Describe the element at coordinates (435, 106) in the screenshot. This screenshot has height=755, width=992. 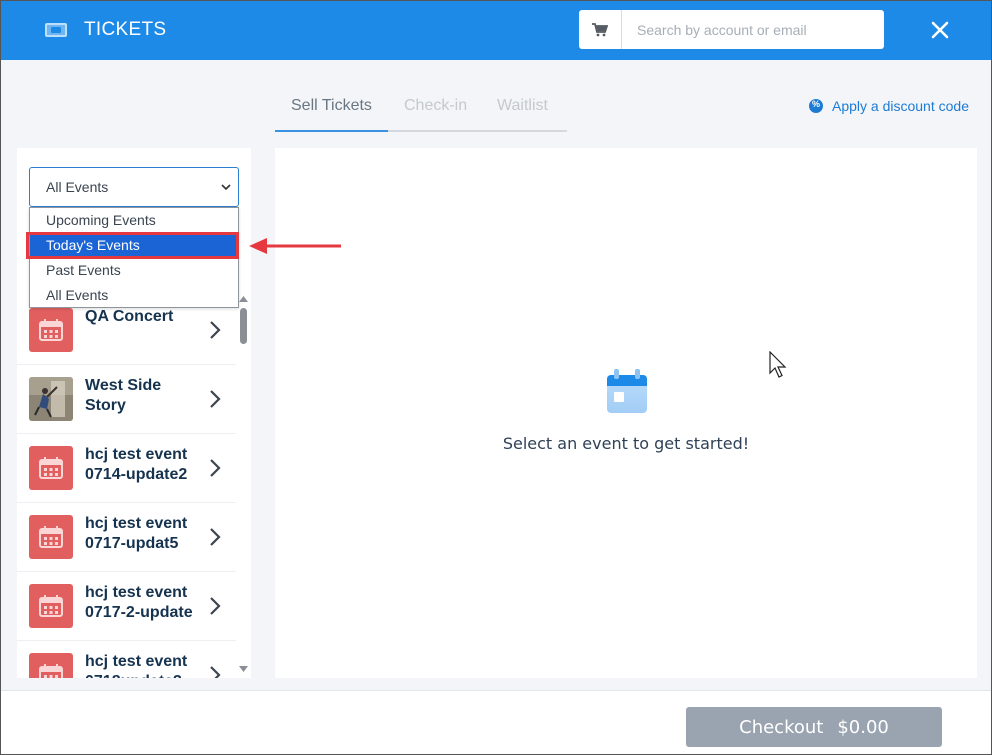
I see `tab-check-in: Check-in` at that location.